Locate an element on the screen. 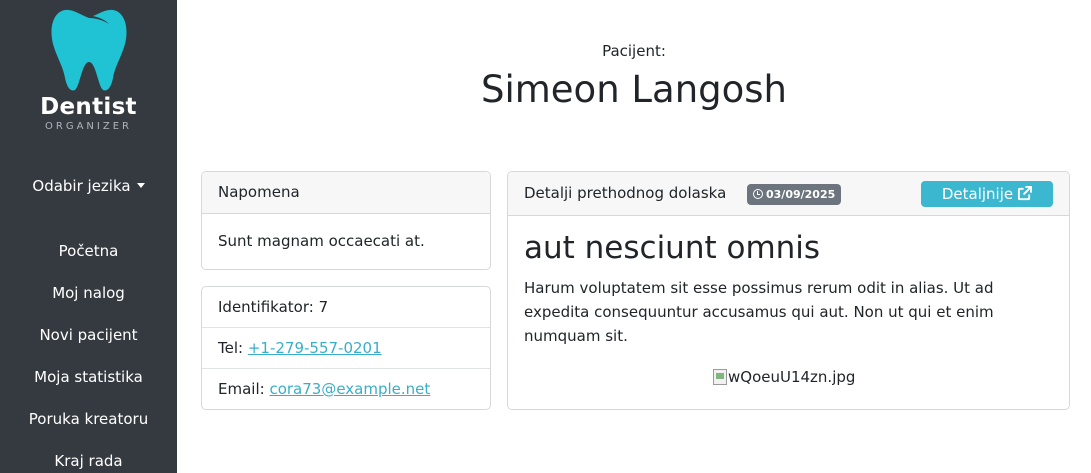 This screenshot has height=473, width=1091. sidebar-item-poruka-kreatoru: Poruka kreatoru is located at coordinates (88, 419).